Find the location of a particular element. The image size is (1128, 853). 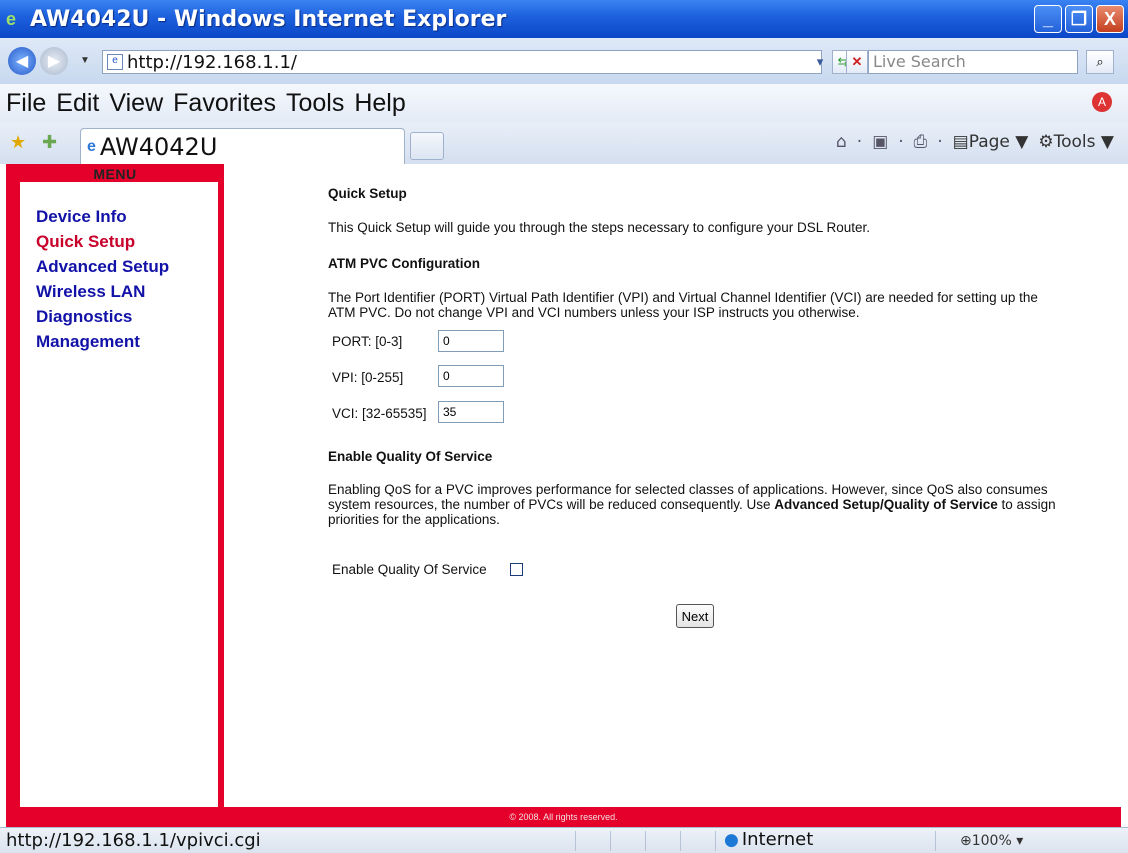

vci-label: VCI: [32-65535] is located at coordinates (379, 413).